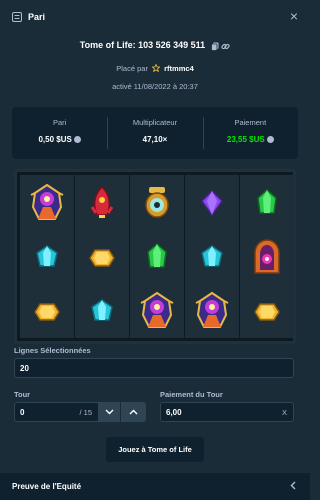 The image size is (320, 500). What do you see at coordinates (142, 45) in the screenshot?
I see `game-title: Tome of Life: 103 526 349 511` at bounding box center [142, 45].